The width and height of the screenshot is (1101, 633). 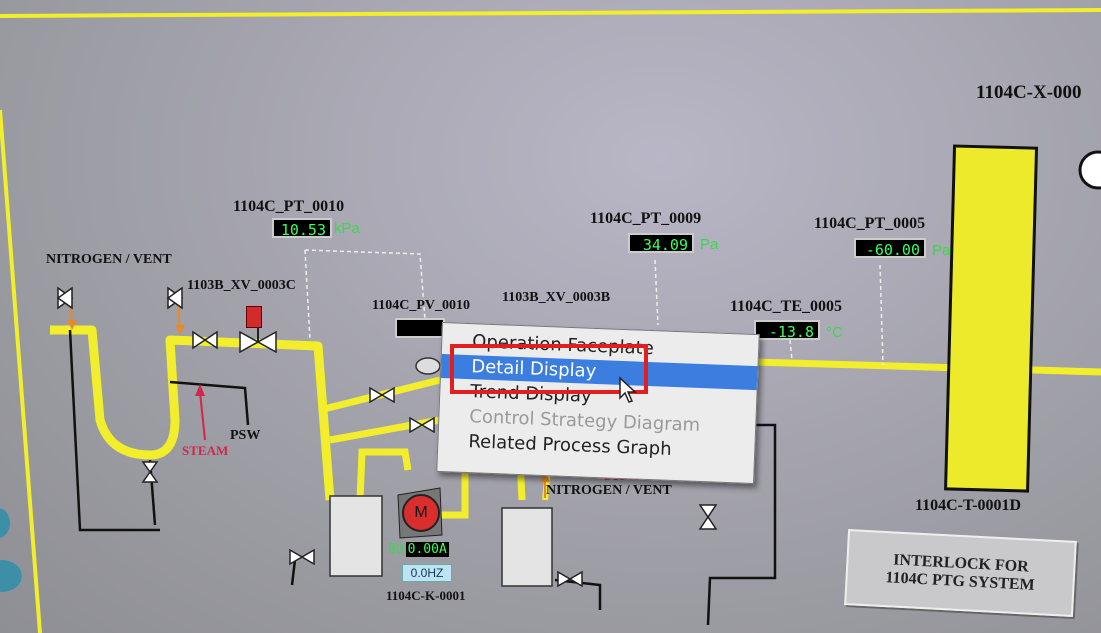 What do you see at coordinates (109, 259) in the screenshot?
I see `nitrogen-vent-left-label: NITROGEN / VENT` at bounding box center [109, 259].